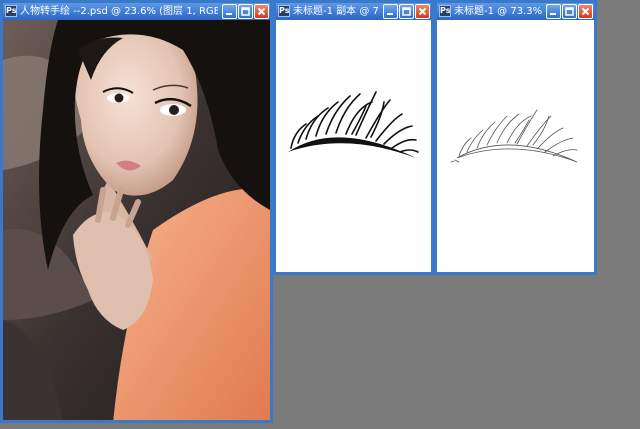  I want to click on window-titlebar: Ps 人物转手绘 --2.psd @ 23.6% (图层 1, RGB/8), so click(136, 11).